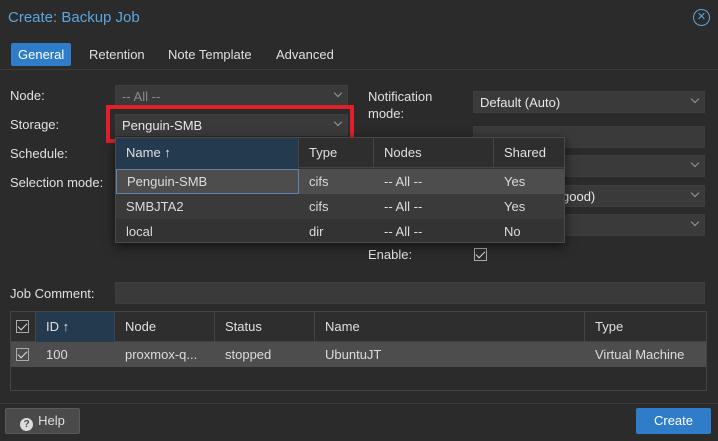 This screenshot has height=441, width=718. Describe the element at coordinates (57, 182) in the screenshot. I see `selection-mode-label: Selection mode:` at that location.